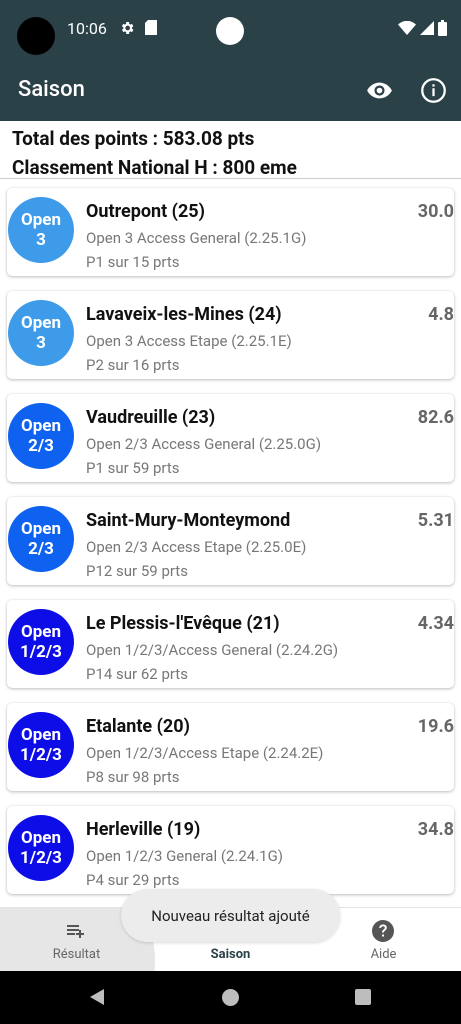 The height and width of the screenshot is (1024, 461). I want to click on nav-label: Résultat, so click(76, 954).